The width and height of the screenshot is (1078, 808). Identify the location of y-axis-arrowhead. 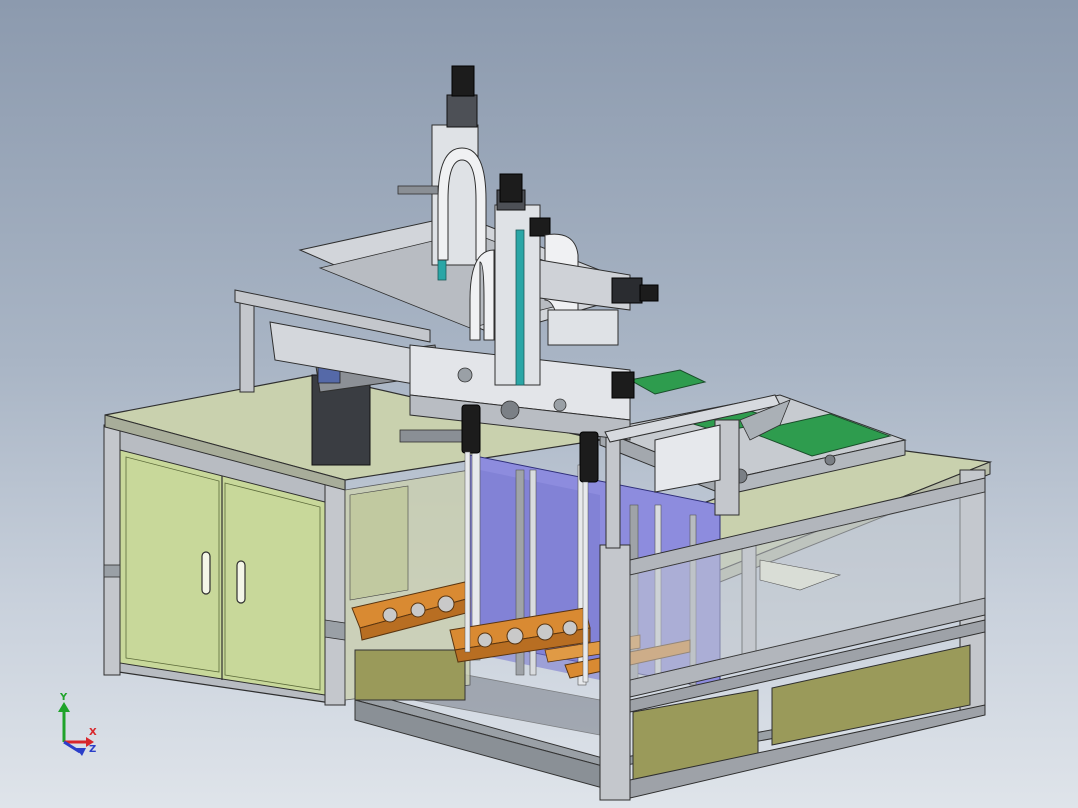
(64, 707).